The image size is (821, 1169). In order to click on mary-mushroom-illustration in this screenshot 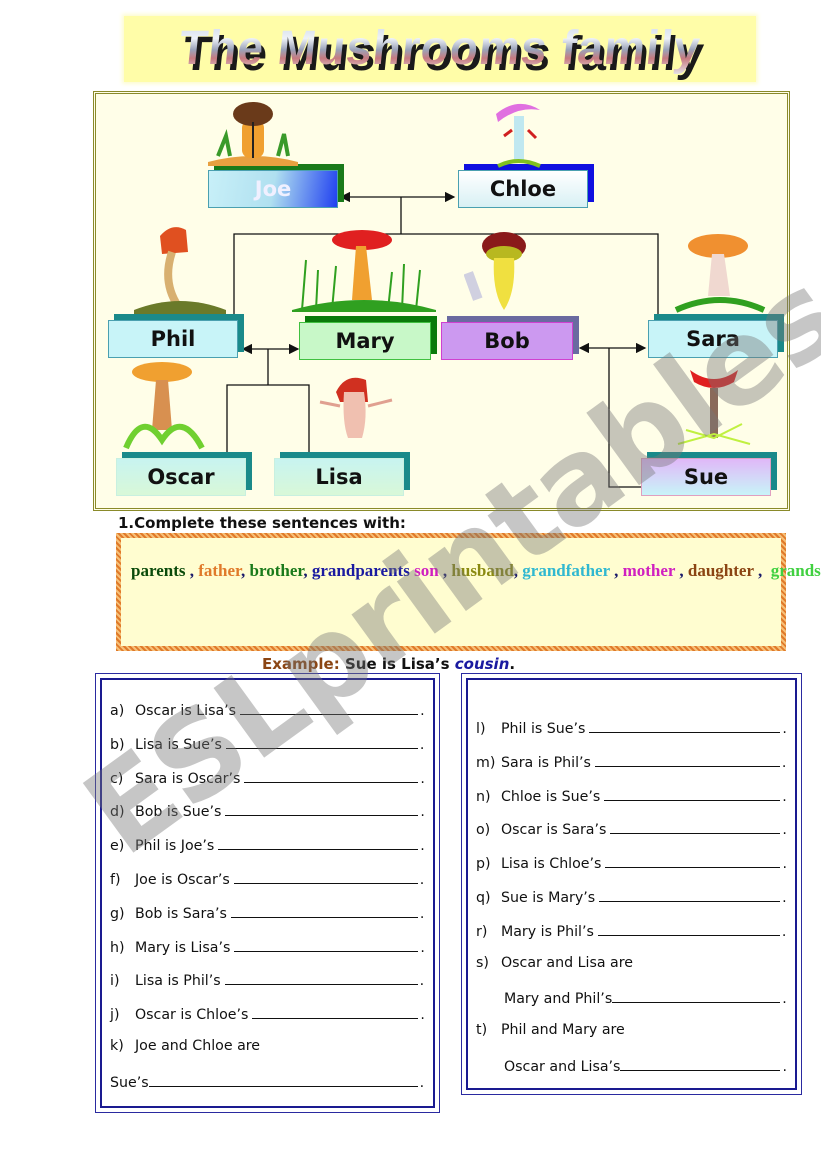, I will do `click(364, 271)`.